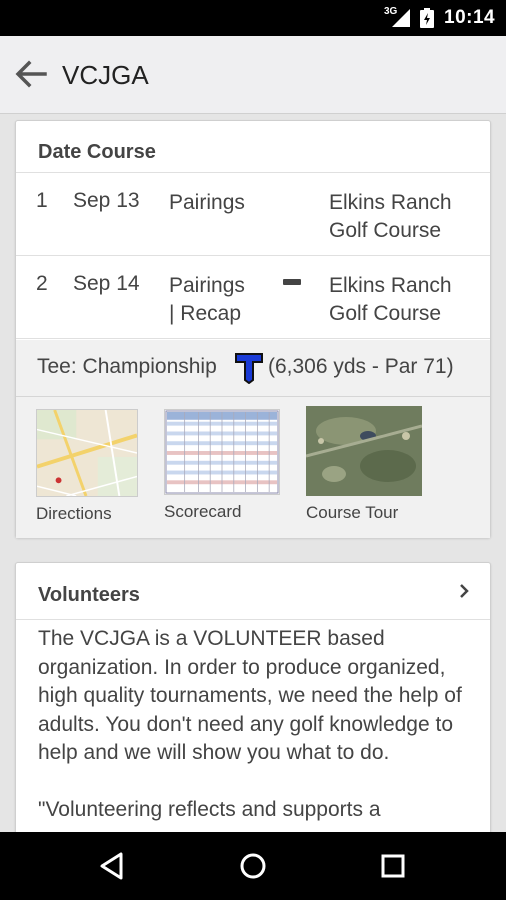 The image size is (506, 900). What do you see at coordinates (89, 595) in the screenshot?
I see `volunteers-title: Volunteers` at bounding box center [89, 595].